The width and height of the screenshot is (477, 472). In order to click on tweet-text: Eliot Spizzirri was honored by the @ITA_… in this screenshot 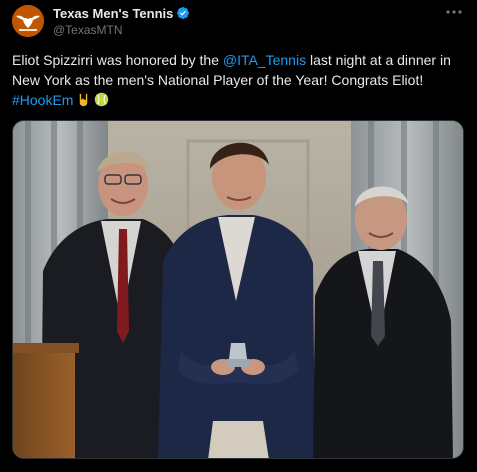, I will do `click(239, 80)`.